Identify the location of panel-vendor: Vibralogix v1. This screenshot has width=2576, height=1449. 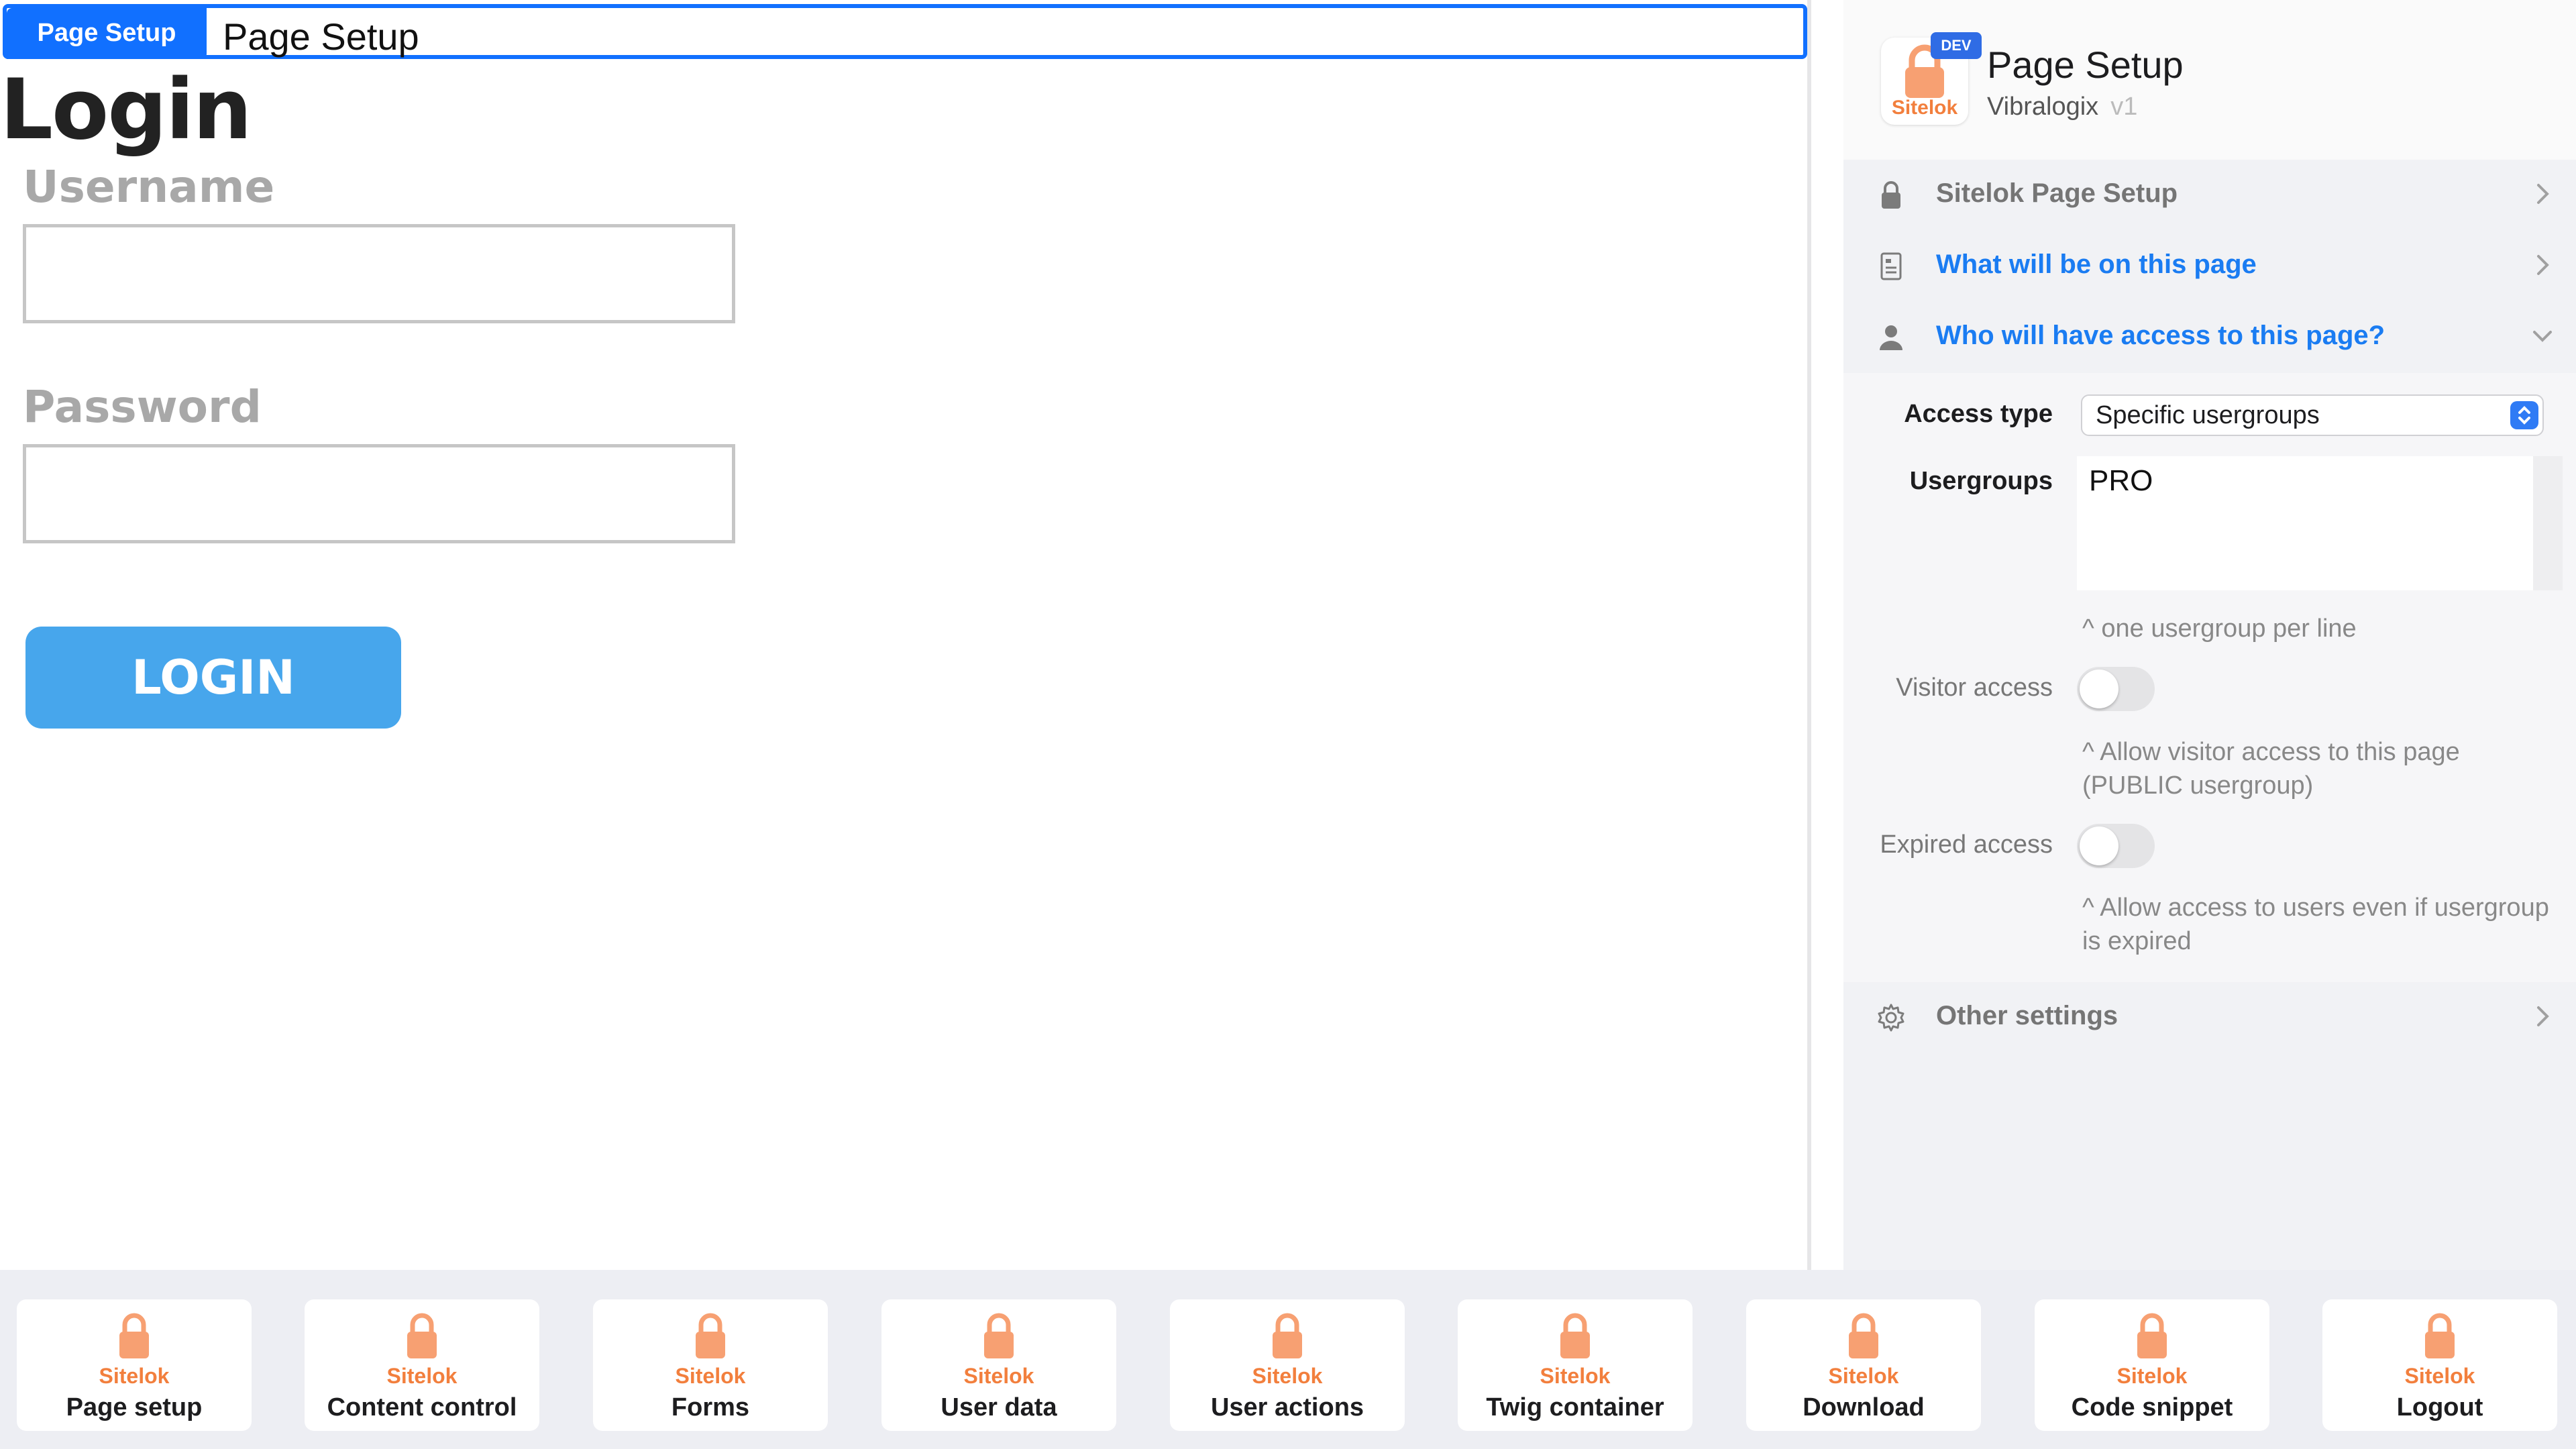
(2062, 107).